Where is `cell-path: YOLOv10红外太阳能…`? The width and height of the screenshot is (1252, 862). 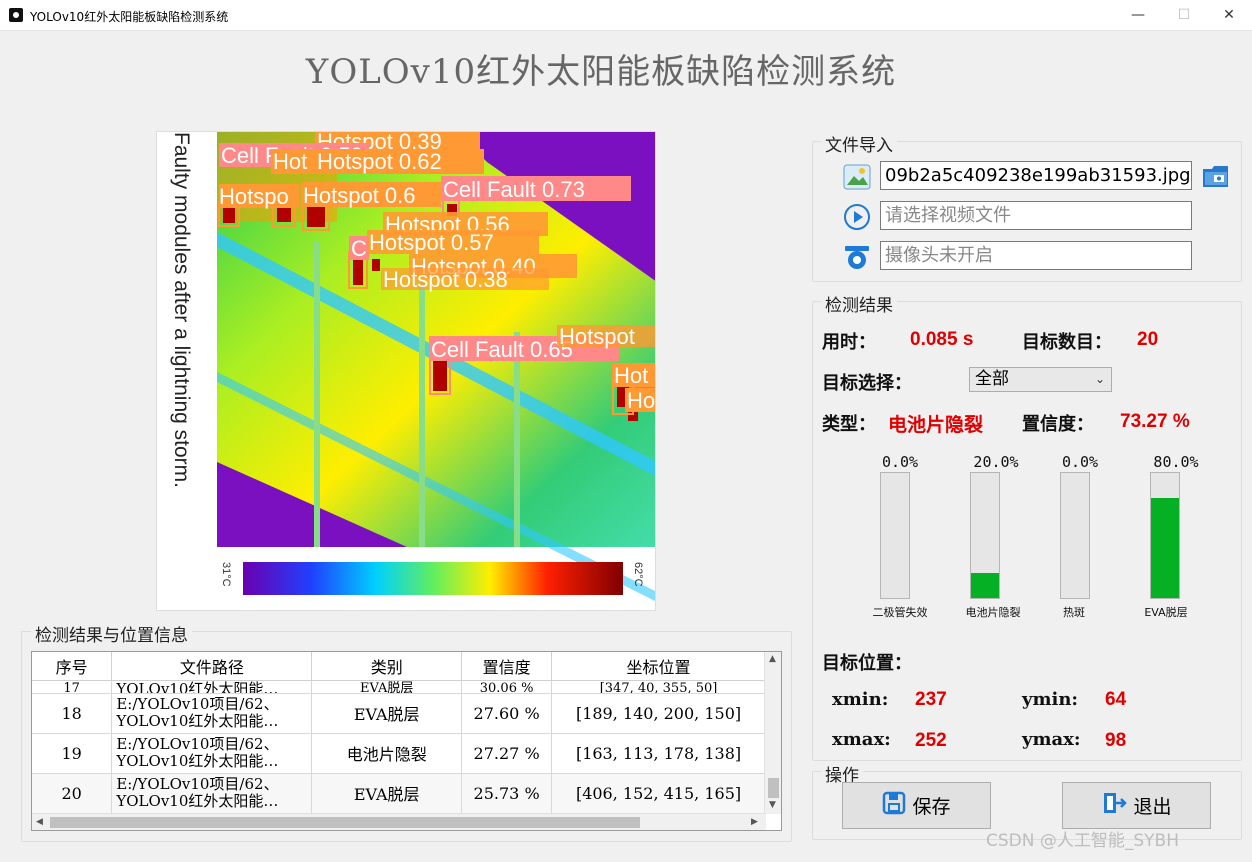 cell-path: YOLOv10红外太阳能… is located at coordinates (212, 687).